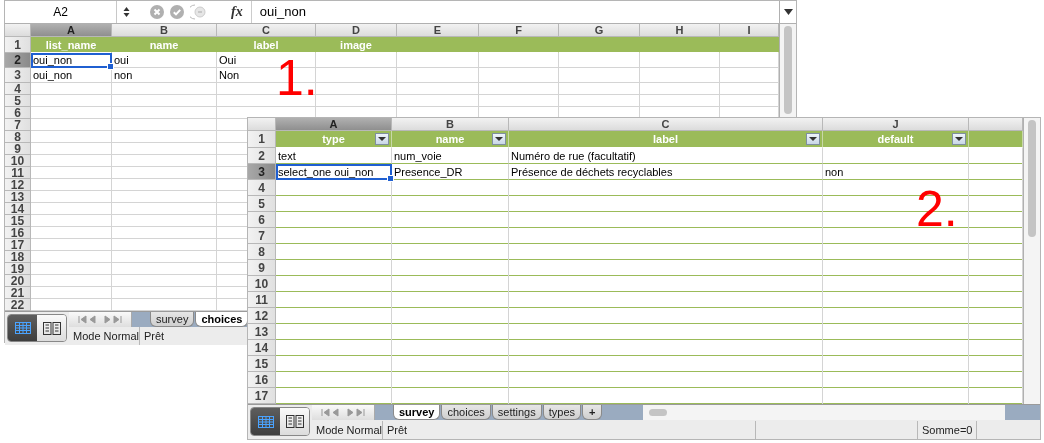 The width and height of the screenshot is (1044, 443). I want to click on status-sum: Somme=0, so click(948, 429).